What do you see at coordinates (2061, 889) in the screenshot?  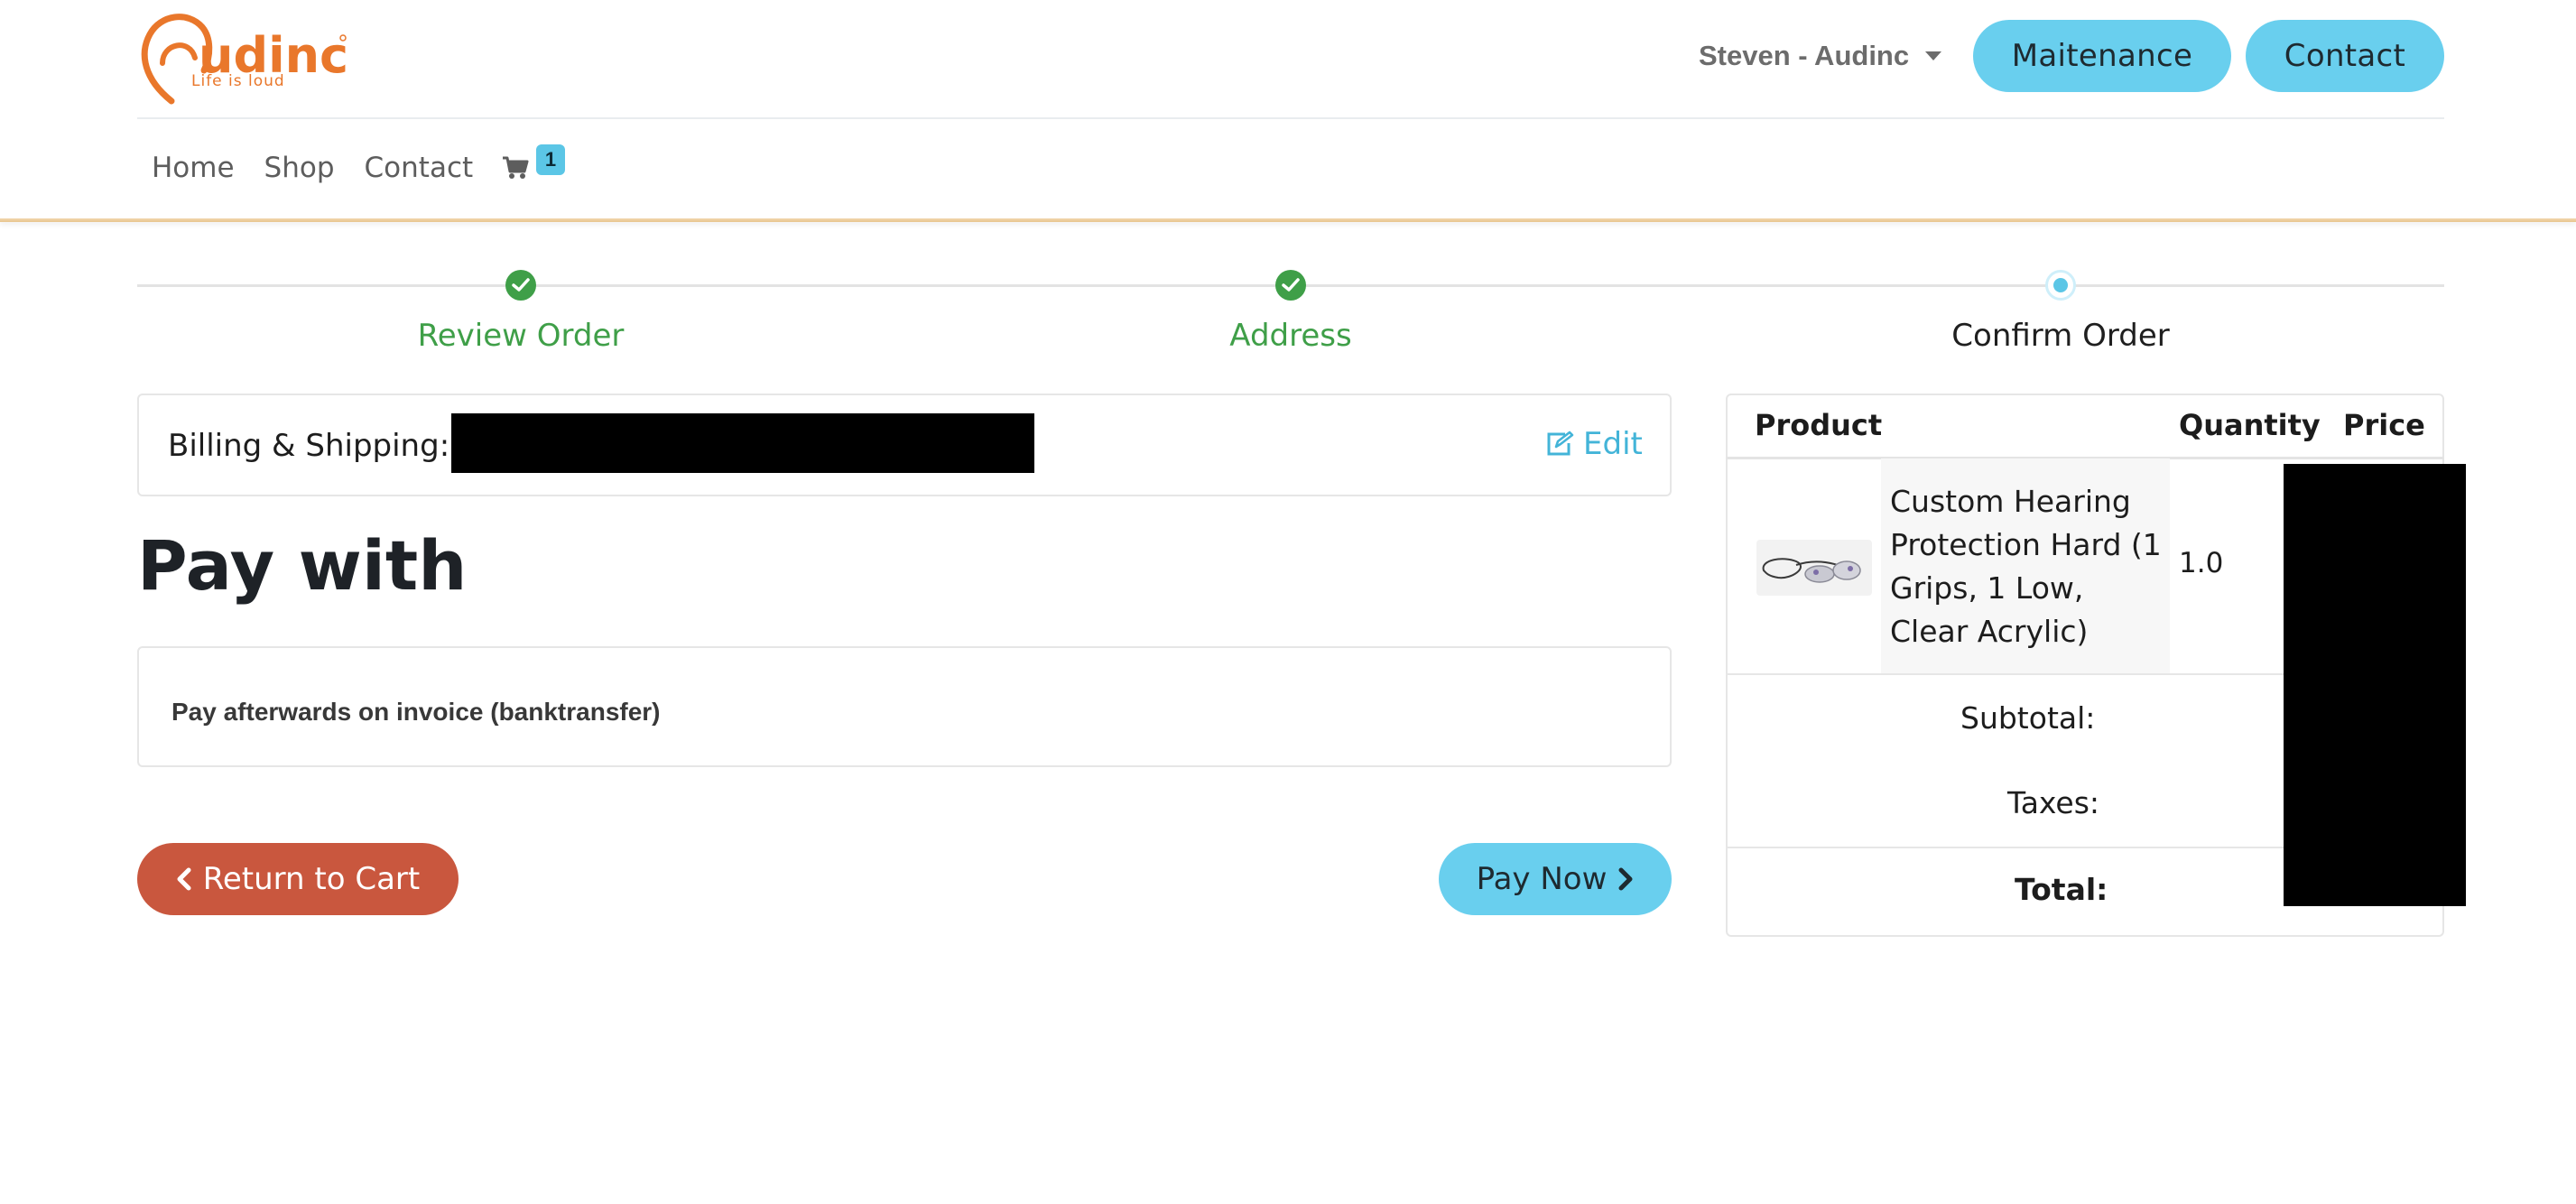 I see `total-label: Total:` at bounding box center [2061, 889].